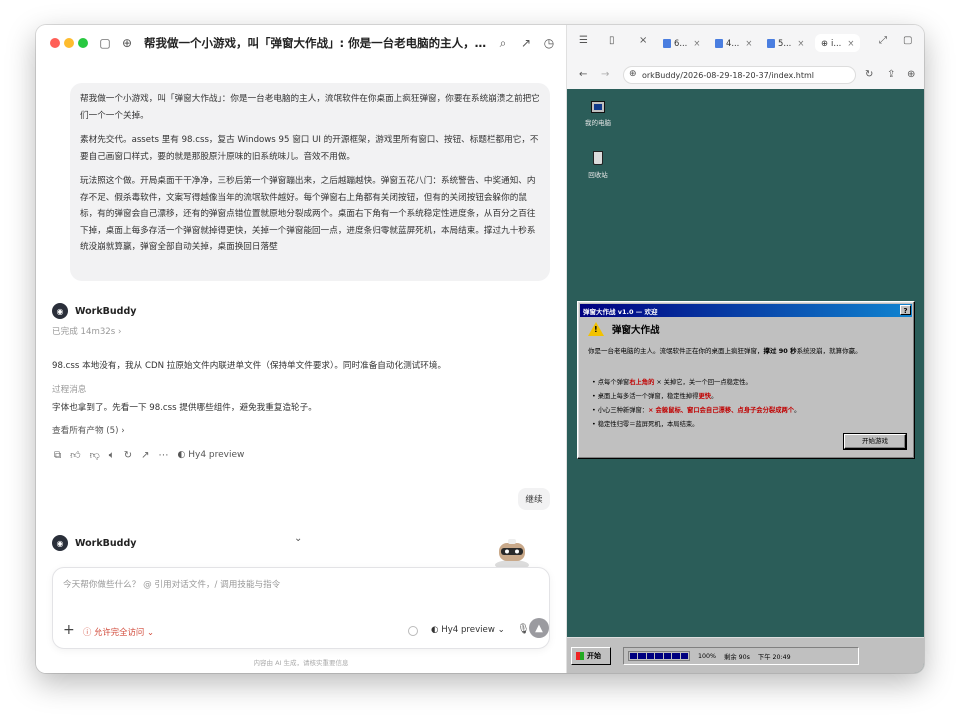 Image resolution: width=960 pixels, height=721 pixels. Describe the element at coordinates (636, 330) in the screenshot. I see `dialog-heading-text: 弹窗大作战` at that location.